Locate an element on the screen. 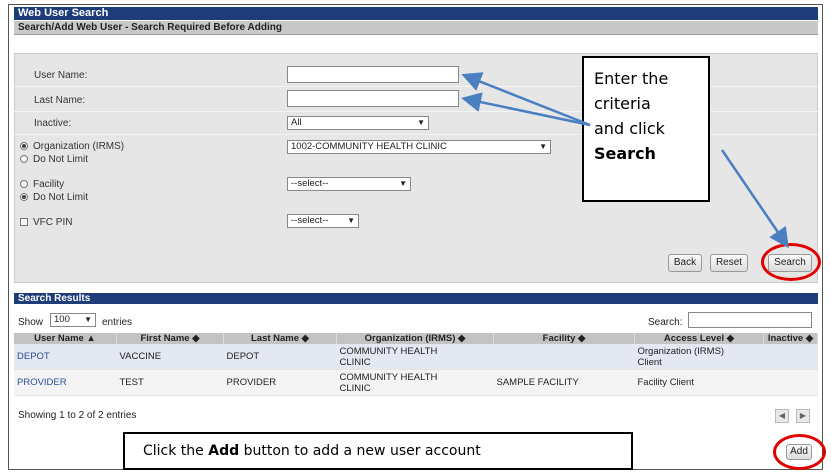 The width and height of the screenshot is (831, 475). chevron-down-icon: ▼ is located at coordinates (88, 319).